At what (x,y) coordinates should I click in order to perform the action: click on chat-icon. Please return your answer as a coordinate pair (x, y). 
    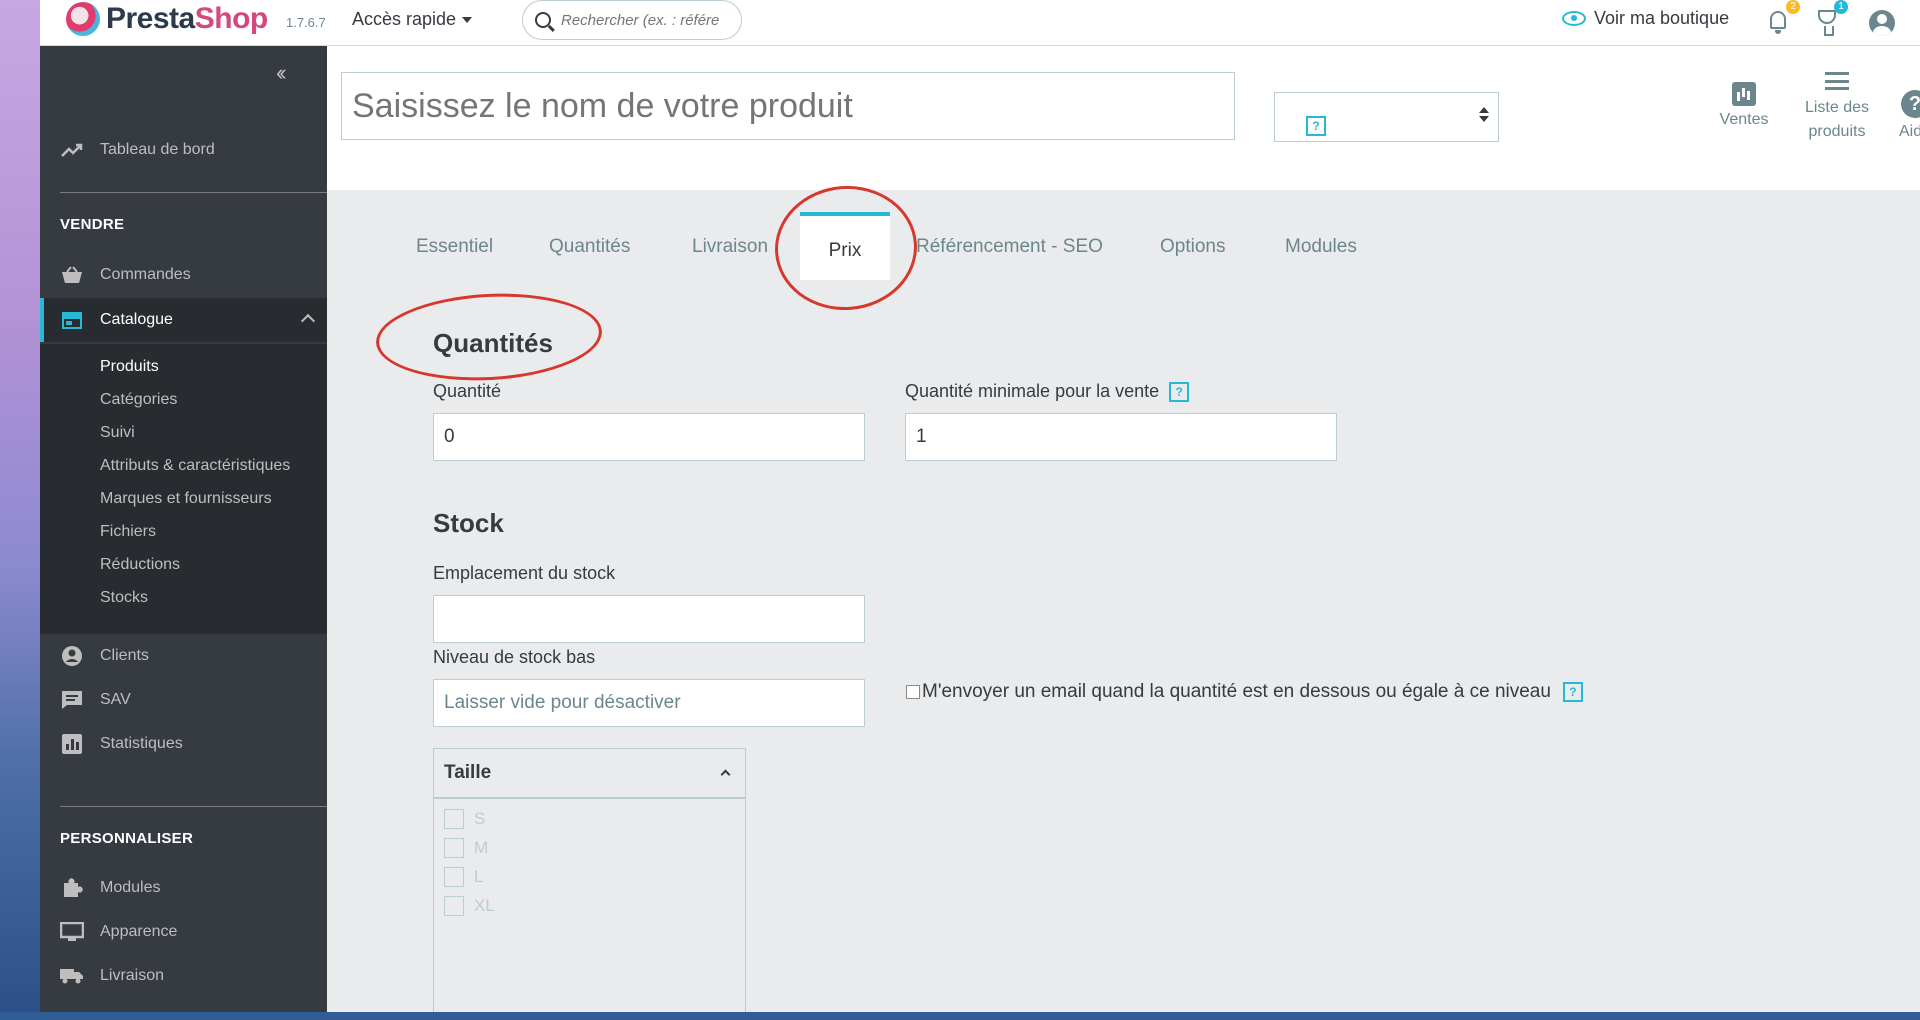
    Looking at the image, I should click on (72, 700).